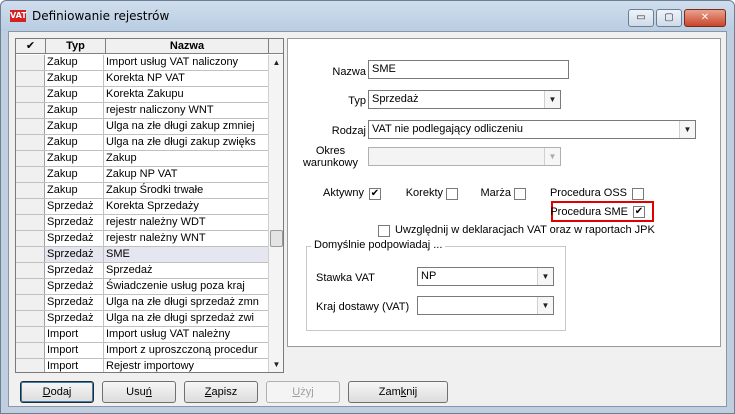 The width and height of the screenshot is (735, 414). What do you see at coordinates (532, 129) in the screenshot?
I see `kind-select: VAT nie podlegający odliczeniu ▼` at bounding box center [532, 129].